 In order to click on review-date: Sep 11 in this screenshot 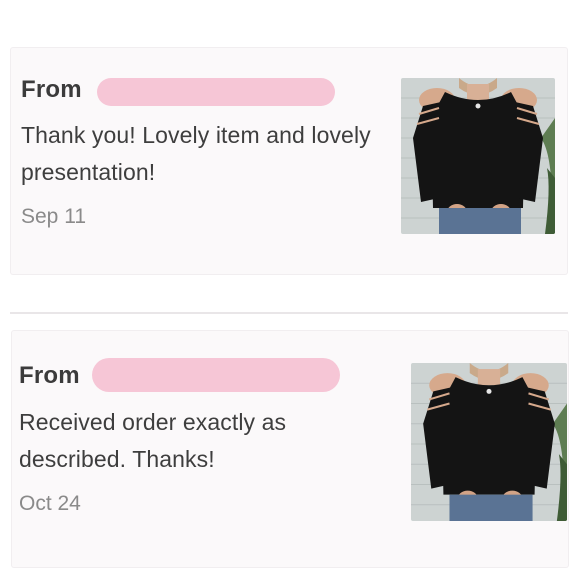, I will do `click(53, 216)`.